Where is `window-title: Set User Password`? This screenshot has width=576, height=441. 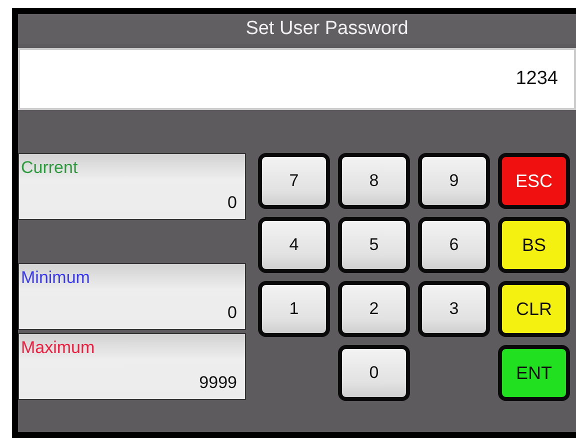
window-title: Set User Password is located at coordinates (326, 29).